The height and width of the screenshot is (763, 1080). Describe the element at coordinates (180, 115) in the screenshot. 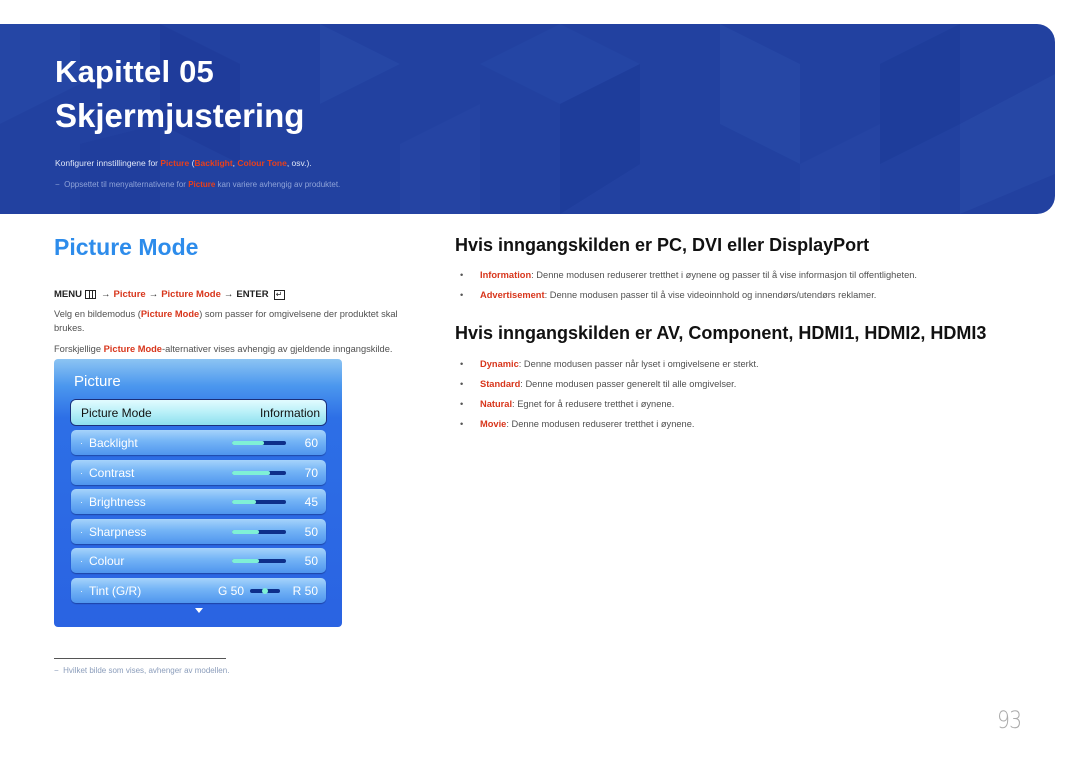

I see `chapter-title: Skjermjustering` at that location.